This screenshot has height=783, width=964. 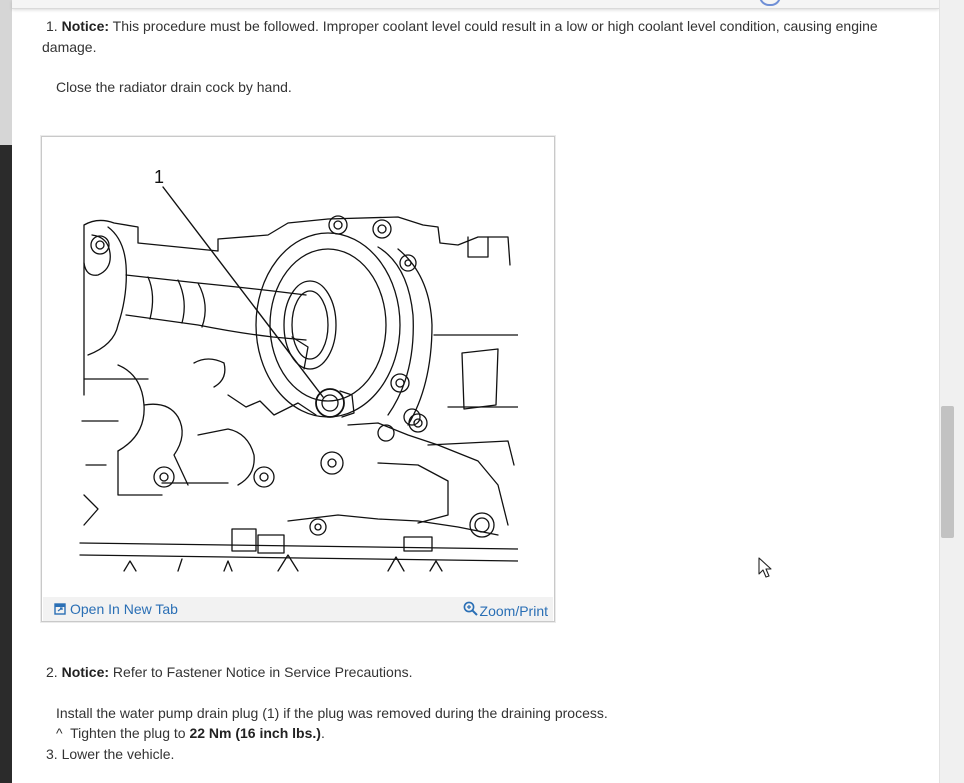 I want to click on step-2-notice-label: Notice:, so click(x=85, y=672).